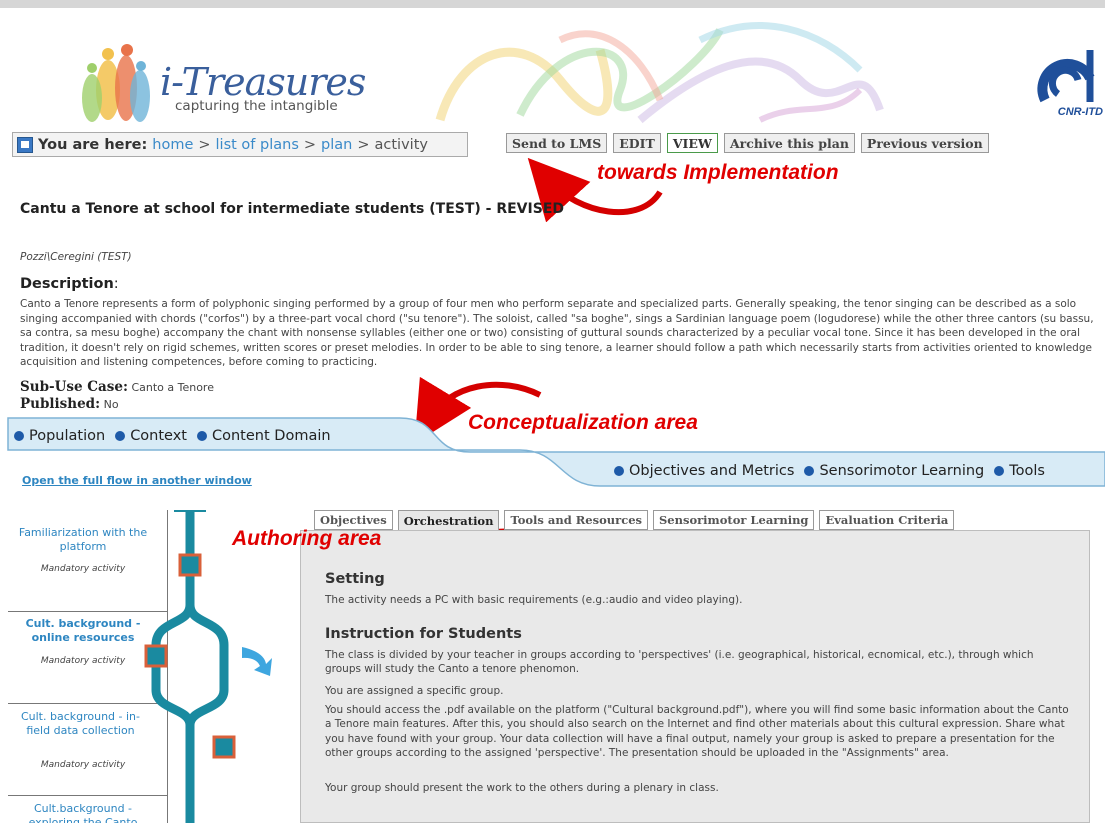 This screenshot has height=823, width=1105. What do you see at coordinates (637, 143) in the screenshot?
I see `edit-button: EDIT` at bounding box center [637, 143].